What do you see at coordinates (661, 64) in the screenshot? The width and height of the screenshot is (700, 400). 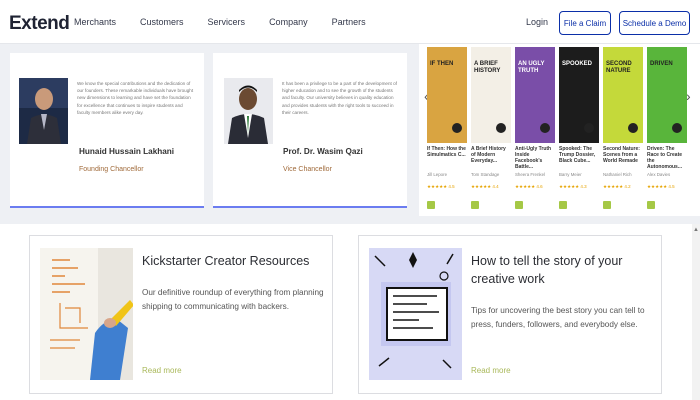 I see `book-cover-text: DRIVEN` at bounding box center [661, 64].